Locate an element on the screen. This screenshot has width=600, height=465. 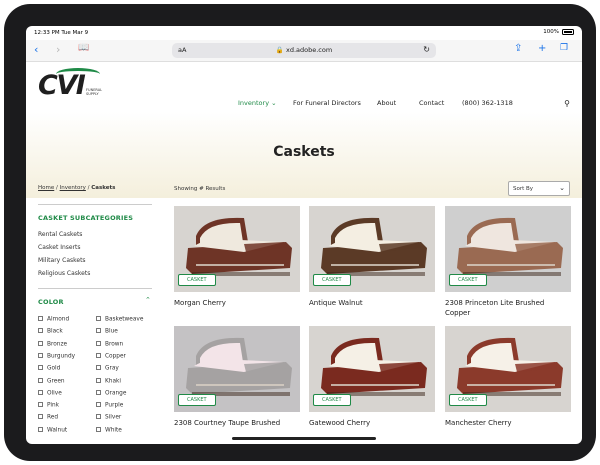
address-bar: aA 🔒 xd.adobe.com ↻ is located at coordinates (304, 50).